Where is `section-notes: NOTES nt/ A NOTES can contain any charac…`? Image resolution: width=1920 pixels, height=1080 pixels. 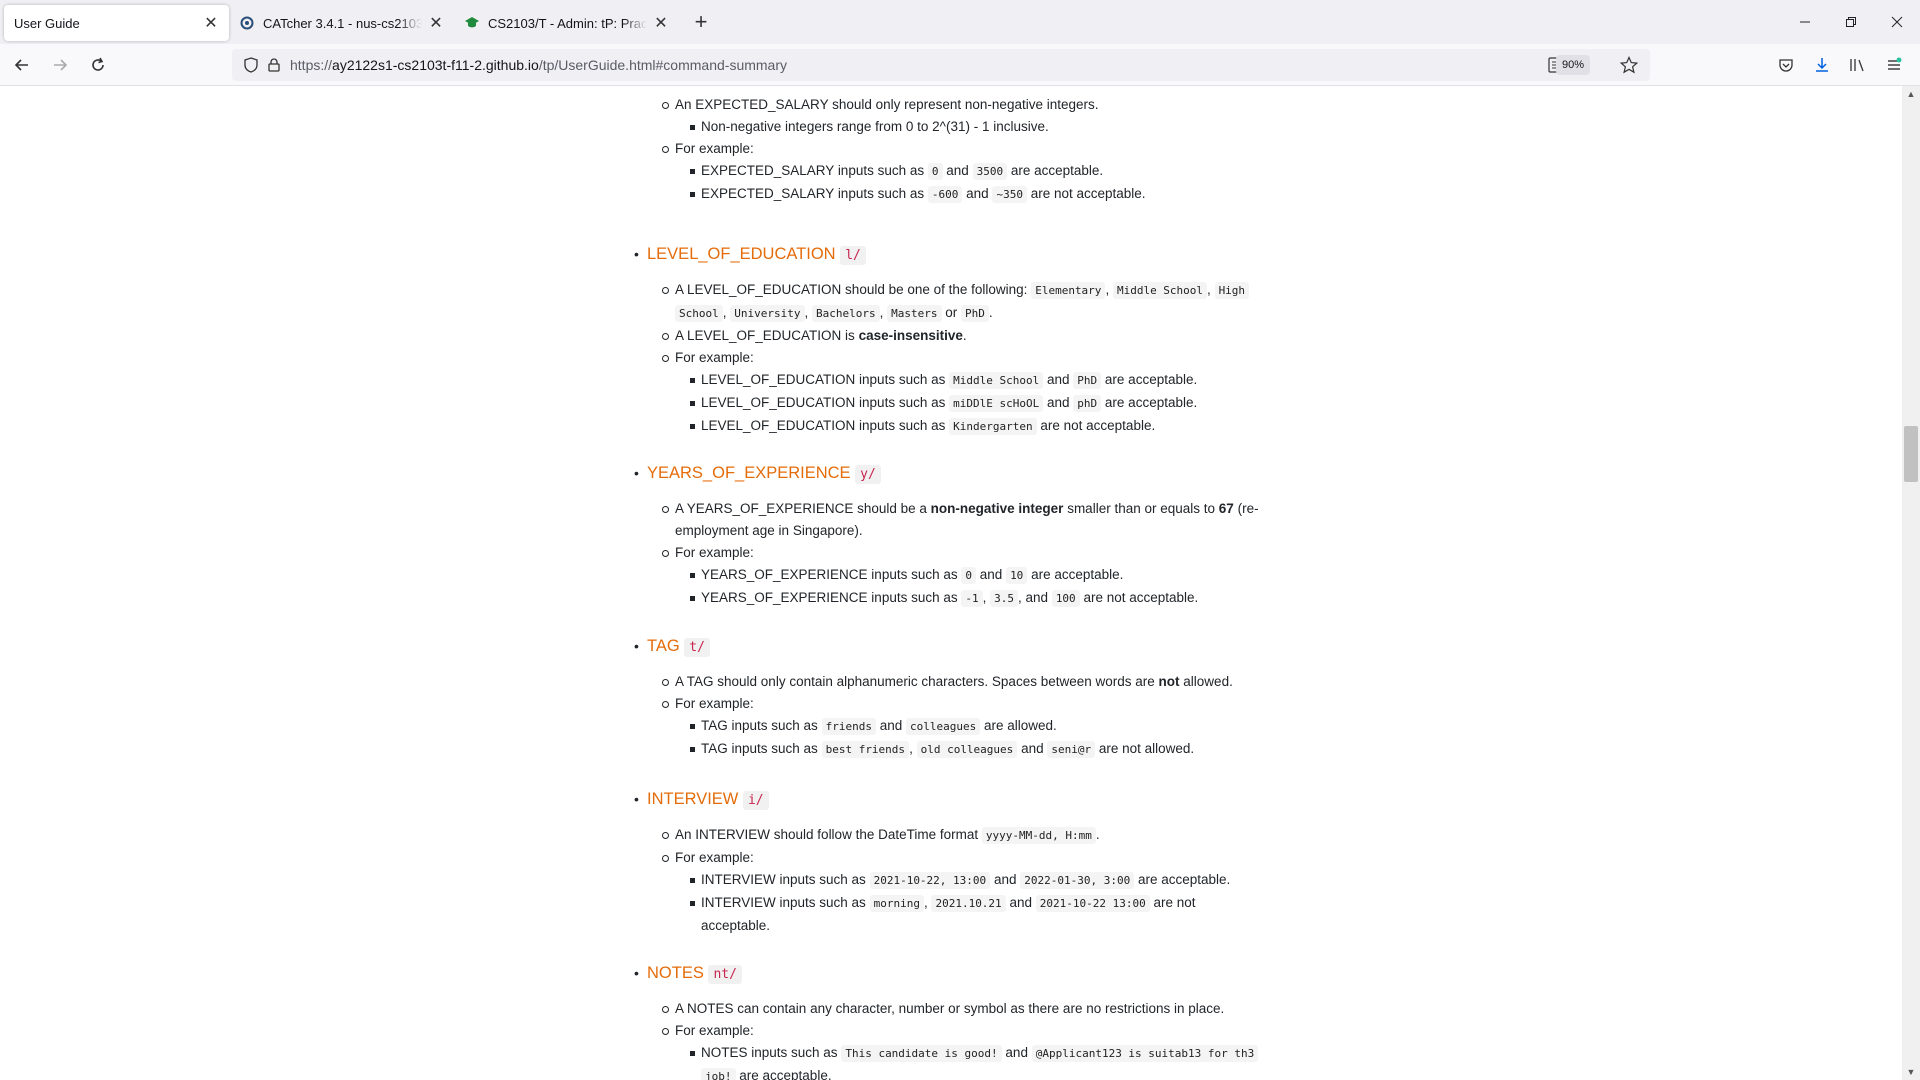
section-notes: NOTES nt/ A NOTES can contain any charac… is located at coordinates (950, 1020).